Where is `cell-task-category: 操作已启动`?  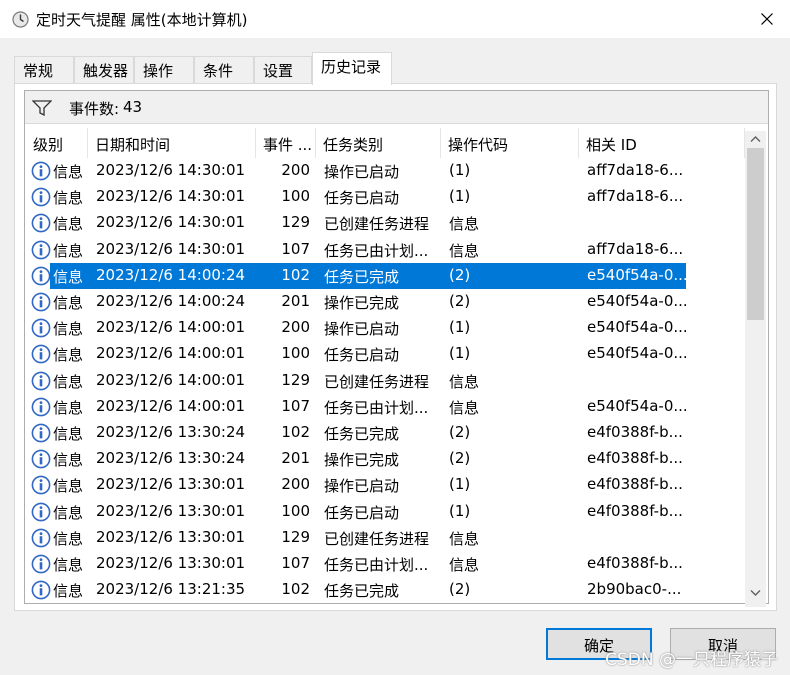 cell-task-category: 操作已启动 is located at coordinates (362, 172).